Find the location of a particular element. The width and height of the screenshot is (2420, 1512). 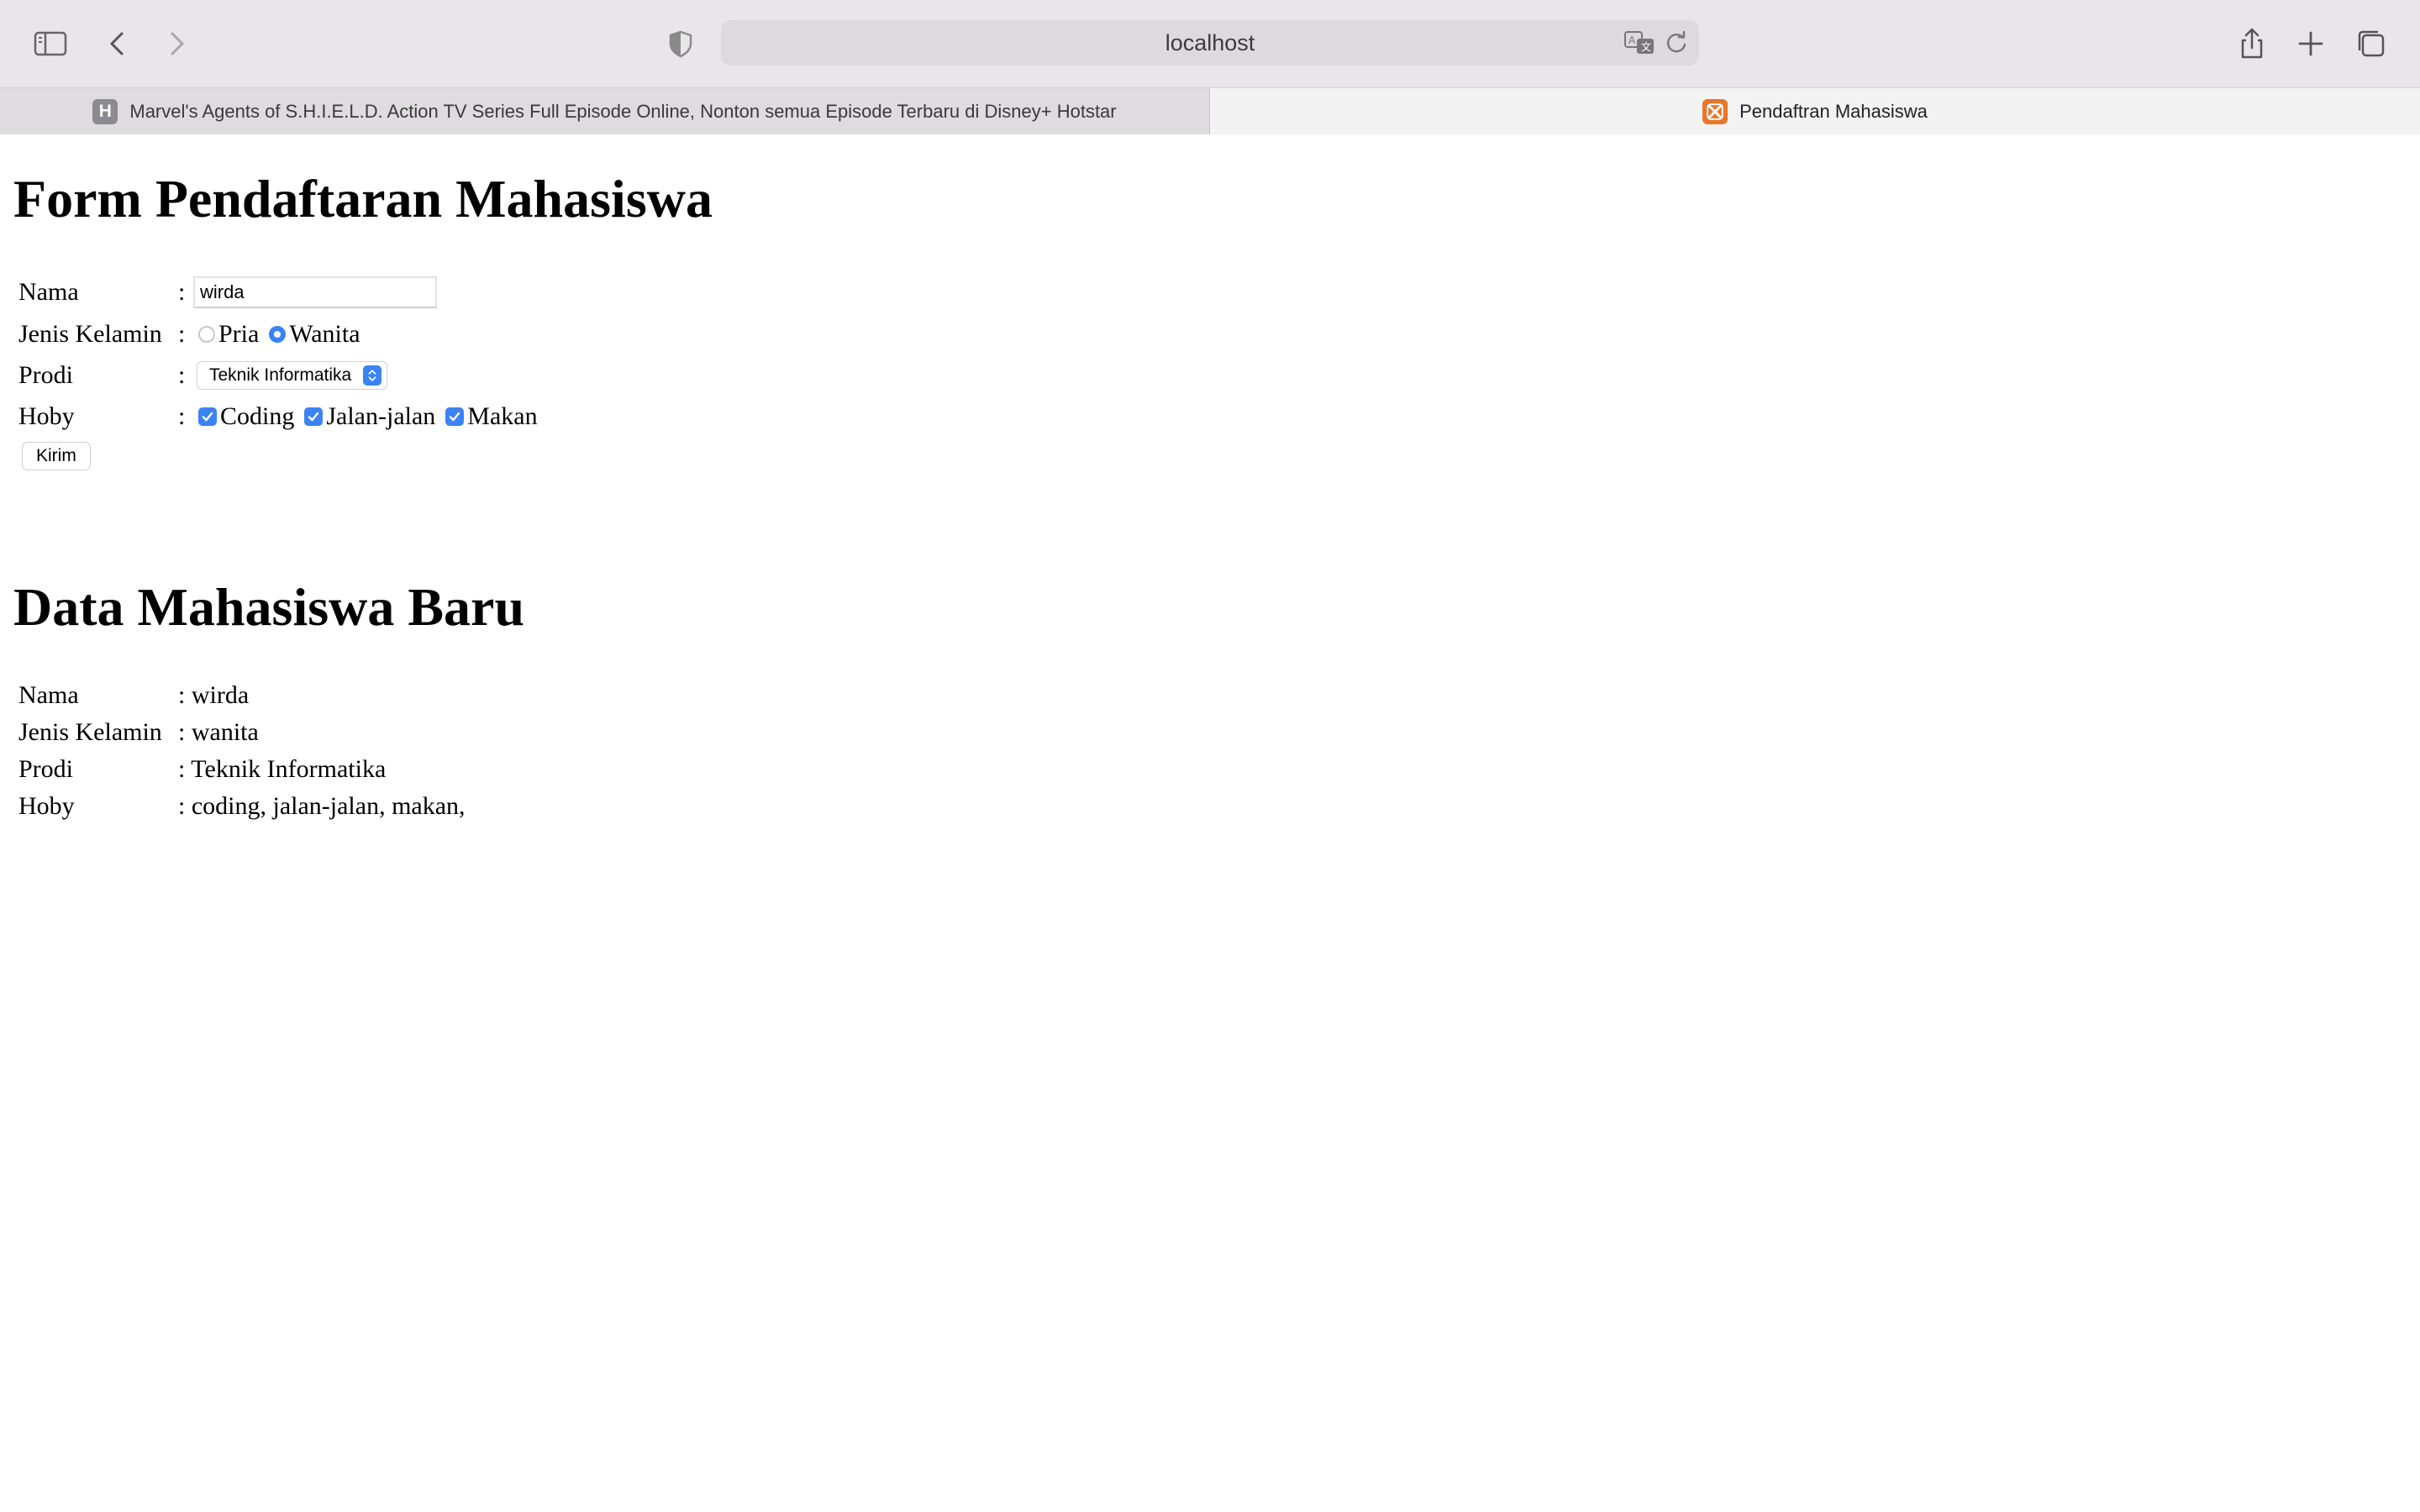

tab-overview-icon is located at coordinates (2371, 43).